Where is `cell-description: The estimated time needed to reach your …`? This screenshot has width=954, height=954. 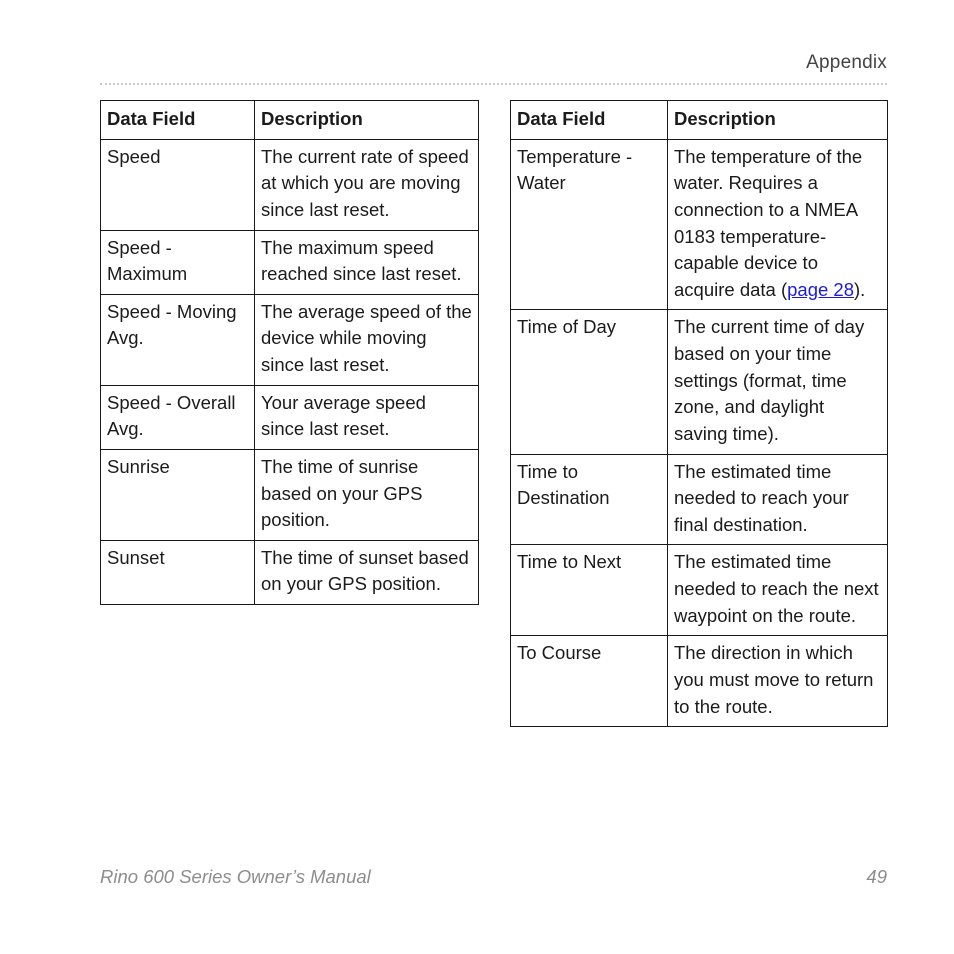 cell-description: The estimated time needed to reach your … is located at coordinates (777, 499).